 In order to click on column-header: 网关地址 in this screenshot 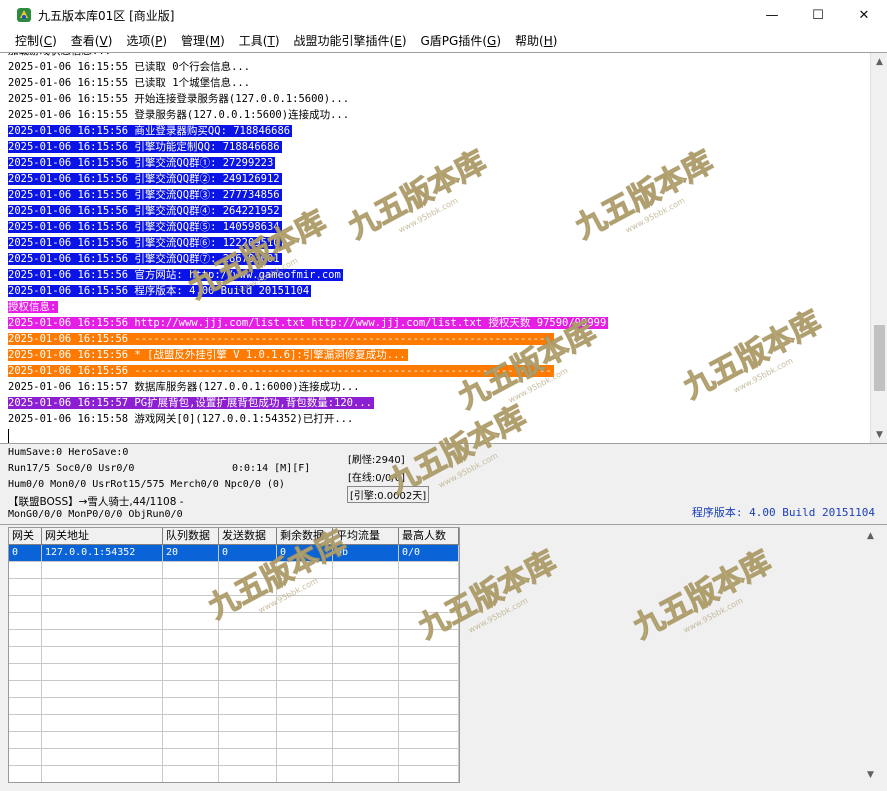, I will do `click(102, 536)`.